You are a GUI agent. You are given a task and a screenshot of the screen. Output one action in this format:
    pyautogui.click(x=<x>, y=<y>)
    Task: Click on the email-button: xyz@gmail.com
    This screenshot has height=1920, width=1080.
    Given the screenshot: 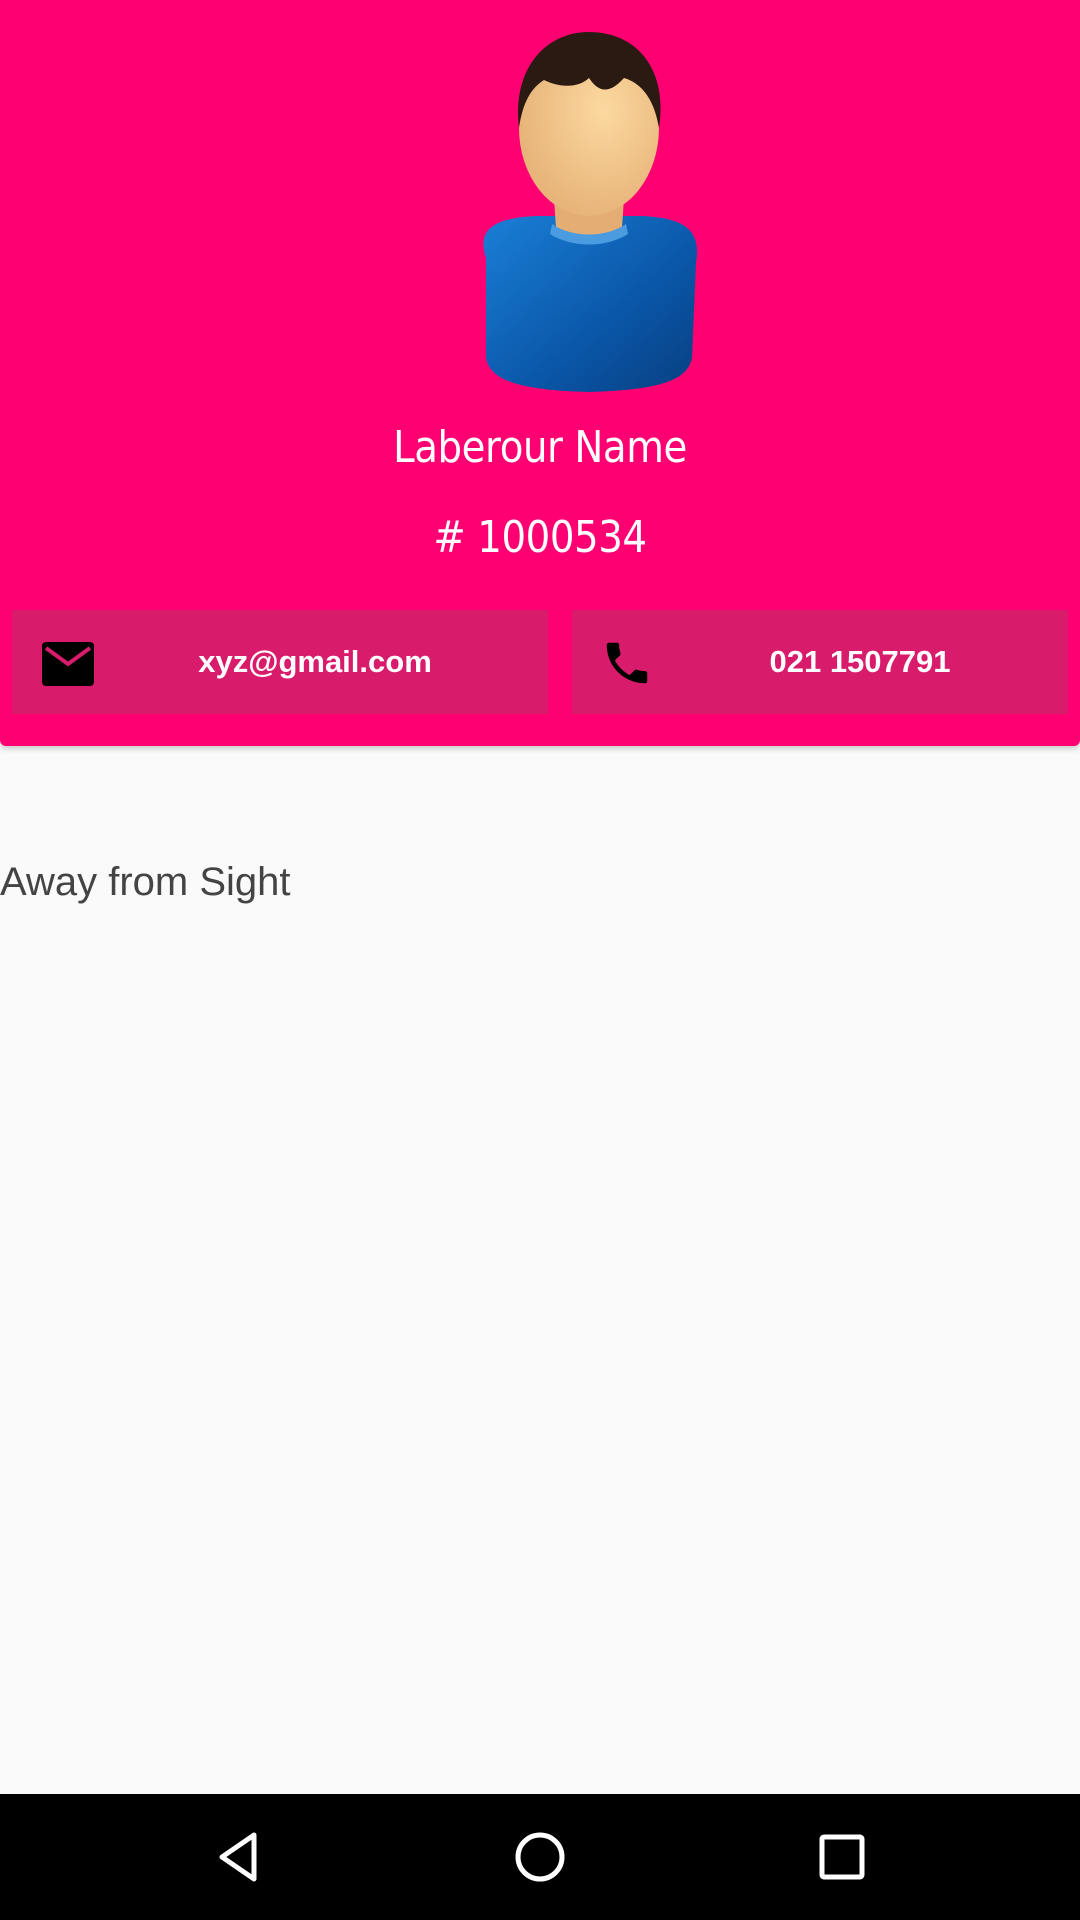 What is the action you would take?
    pyautogui.click(x=280, y=662)
    